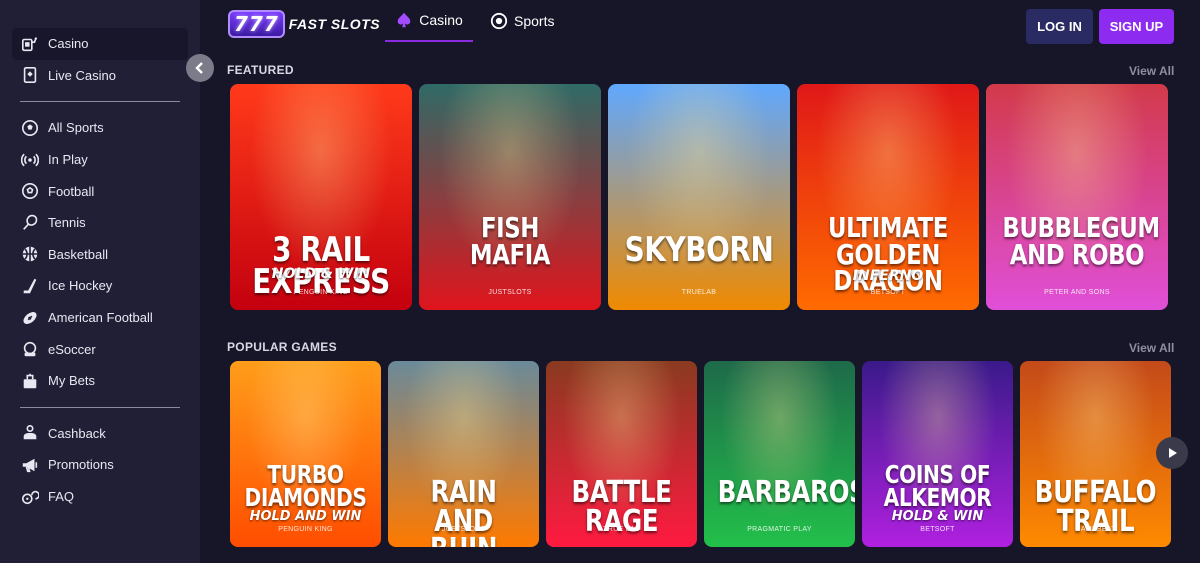  What do you see at coordinates (76, 128) in the screenshot?
I see `sidebar-item-label: All Sports` at bounding box center [76, 128].